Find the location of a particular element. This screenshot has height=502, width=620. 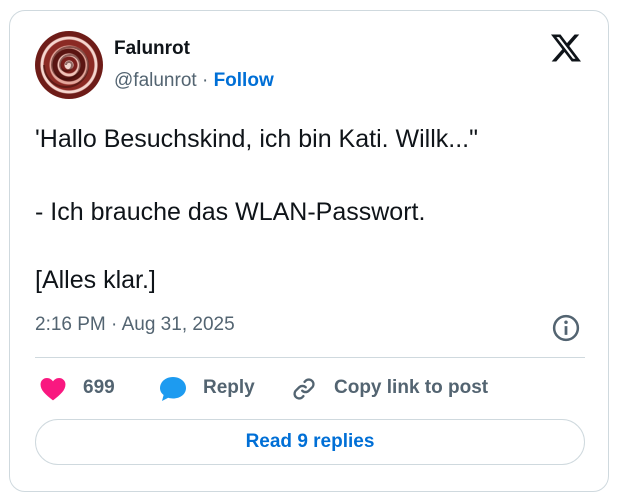

tweet-line-3: [Alles klar.] is located at coordinates (95, 280).